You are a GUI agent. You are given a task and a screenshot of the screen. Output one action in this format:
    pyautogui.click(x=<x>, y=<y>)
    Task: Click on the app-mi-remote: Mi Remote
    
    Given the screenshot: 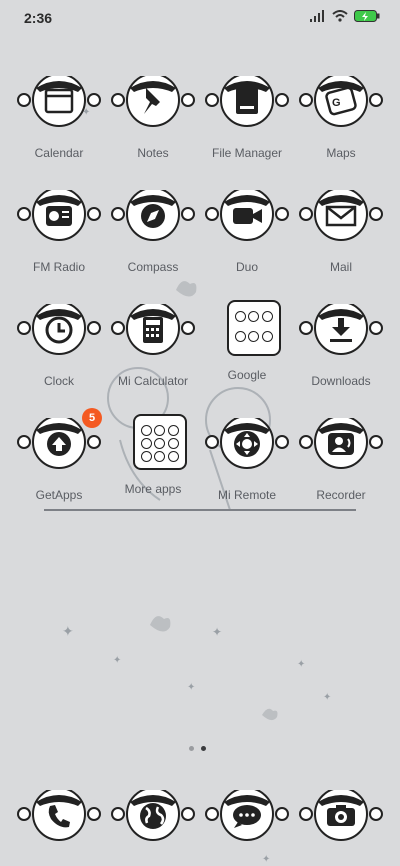 What is the action you would take?
    pyautogui.click(x=247, y=460)
    